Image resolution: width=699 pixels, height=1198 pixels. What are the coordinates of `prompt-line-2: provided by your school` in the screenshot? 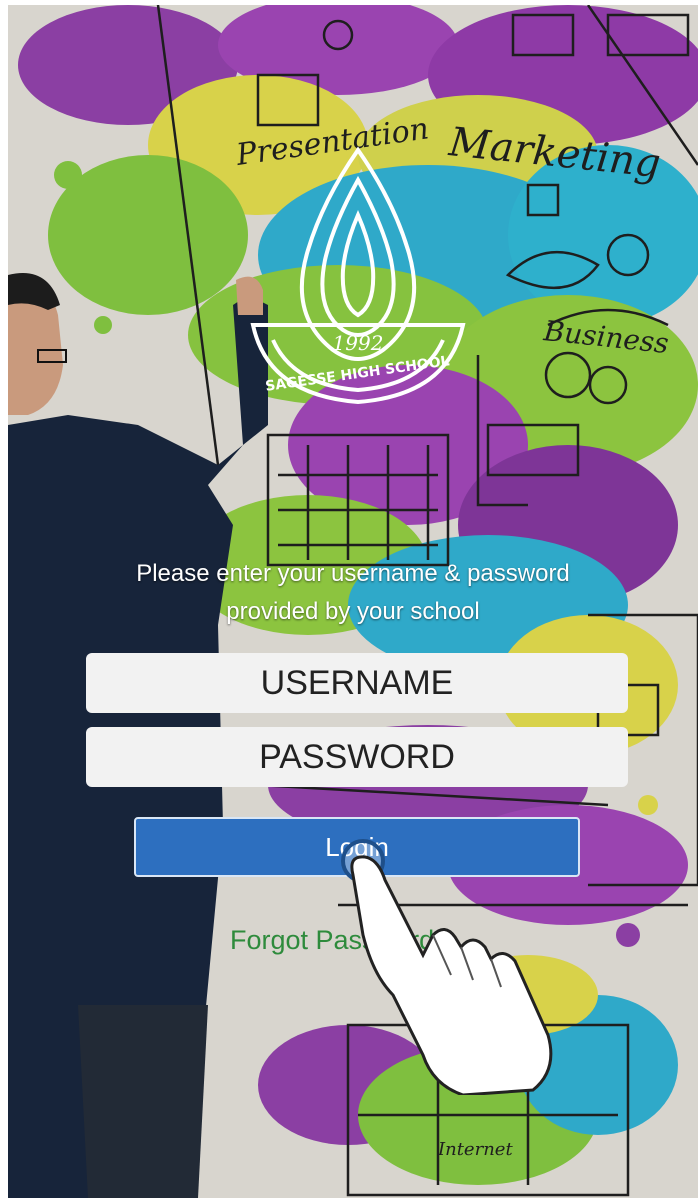 It's located at (353, 611).